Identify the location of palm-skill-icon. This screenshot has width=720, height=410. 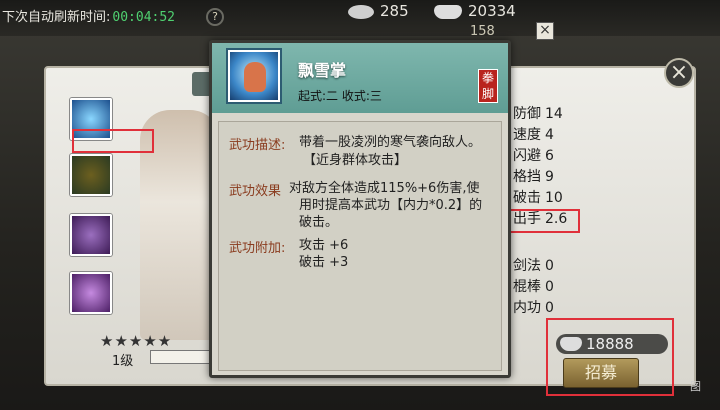
(254, 76).